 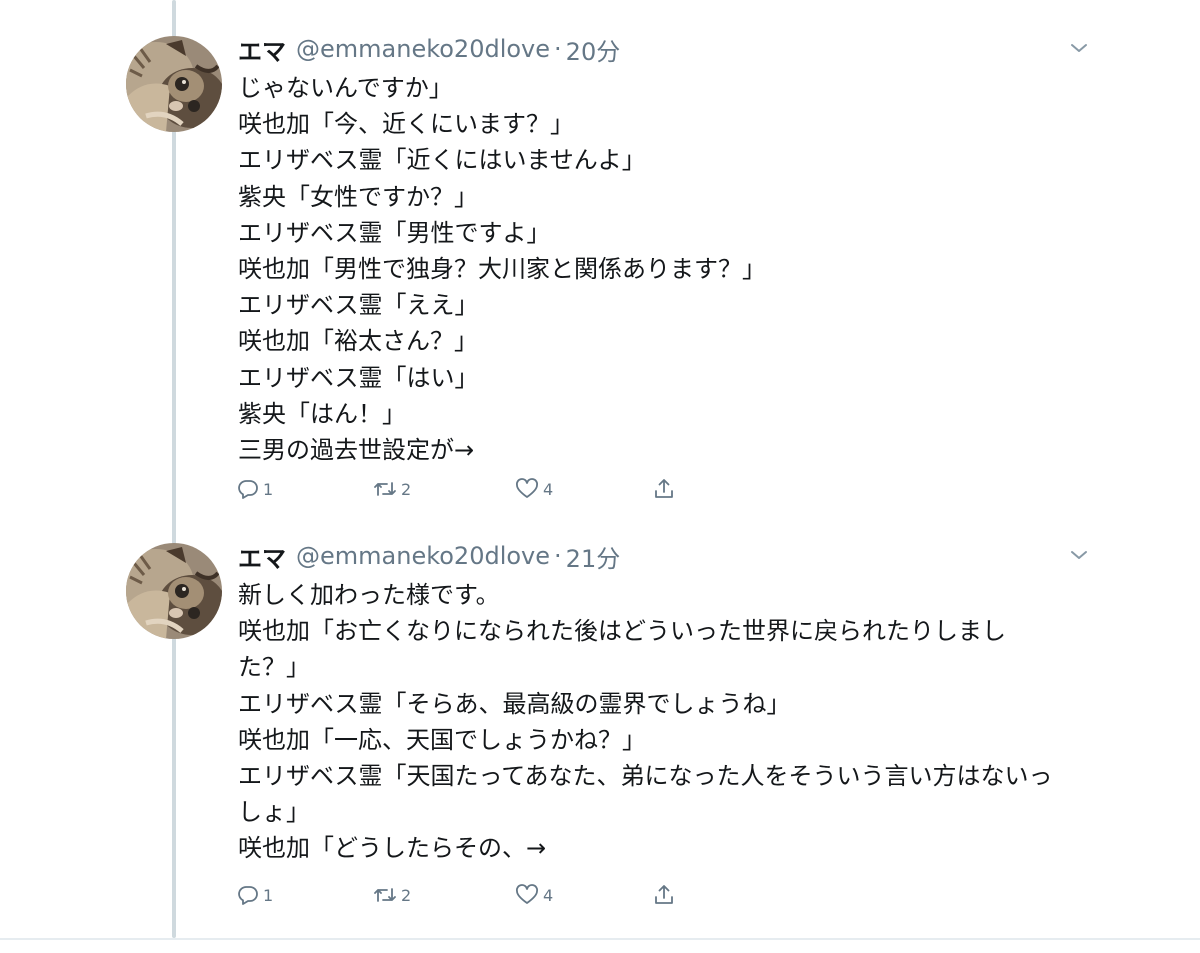 What do you see at coordinates (369, 595) in the screenshot?
I see `tweet-text-line: 新しく加わった様です。` at bounding box center [369, 595].